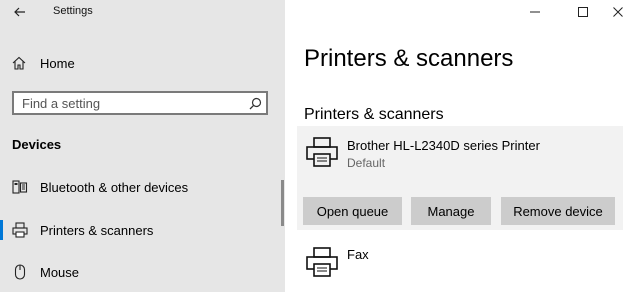 This screenshot has height=292, width=641. I want to click on fax-icon, so click(322, 262).